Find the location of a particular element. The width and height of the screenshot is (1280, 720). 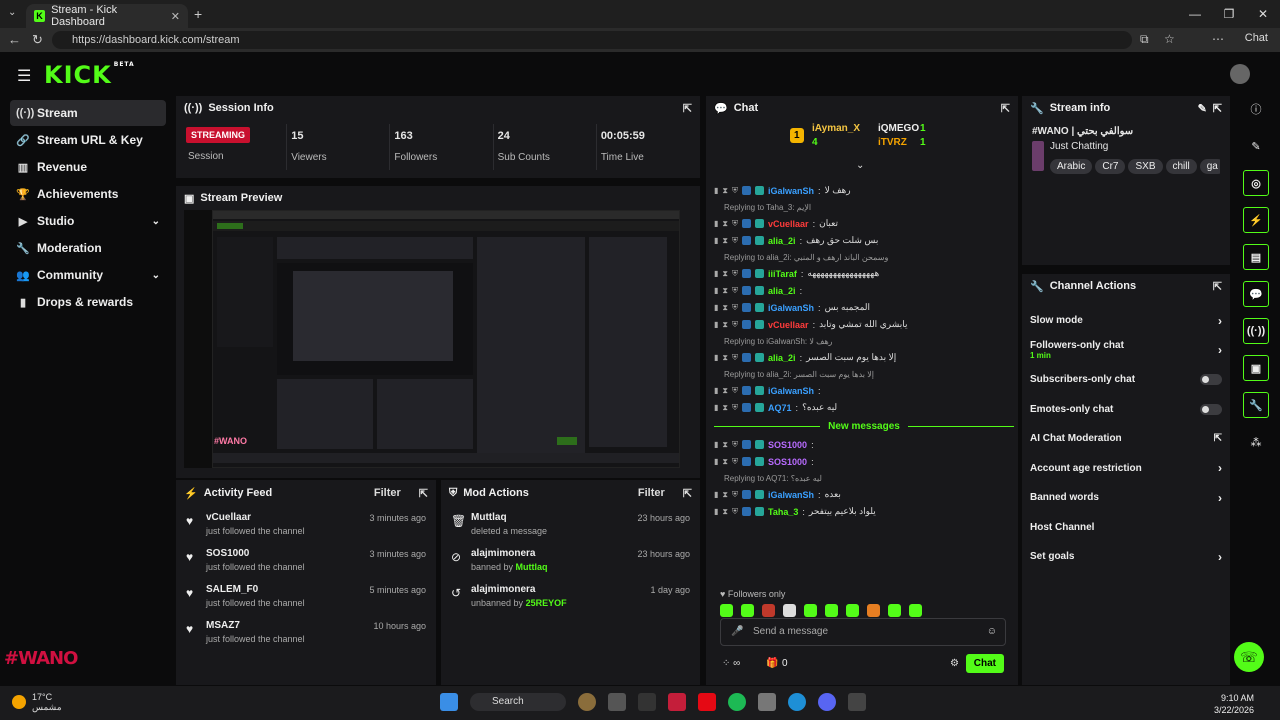

browser-chat-button: Chat is located at coordinates (1256, 38).